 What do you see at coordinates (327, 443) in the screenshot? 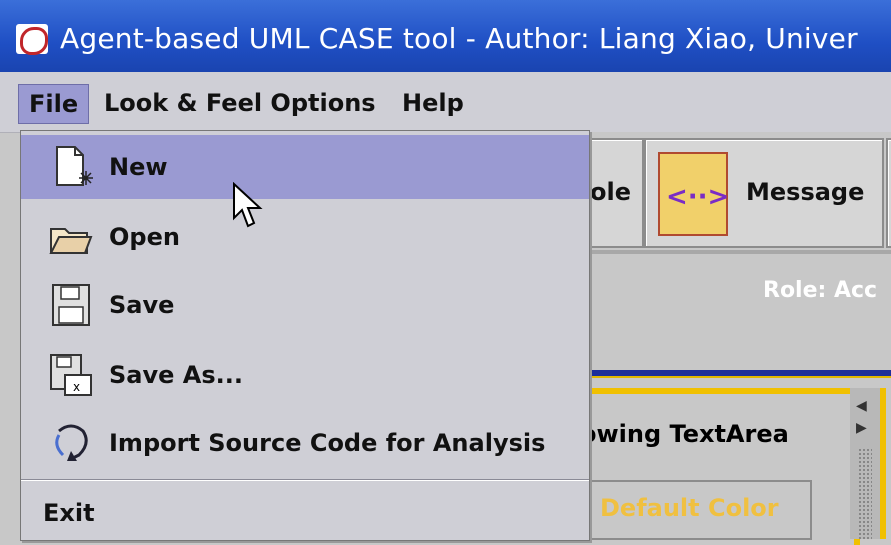
I see `menu-item-label: Import Source Code for Analysis` at bounding box center [327, 443].